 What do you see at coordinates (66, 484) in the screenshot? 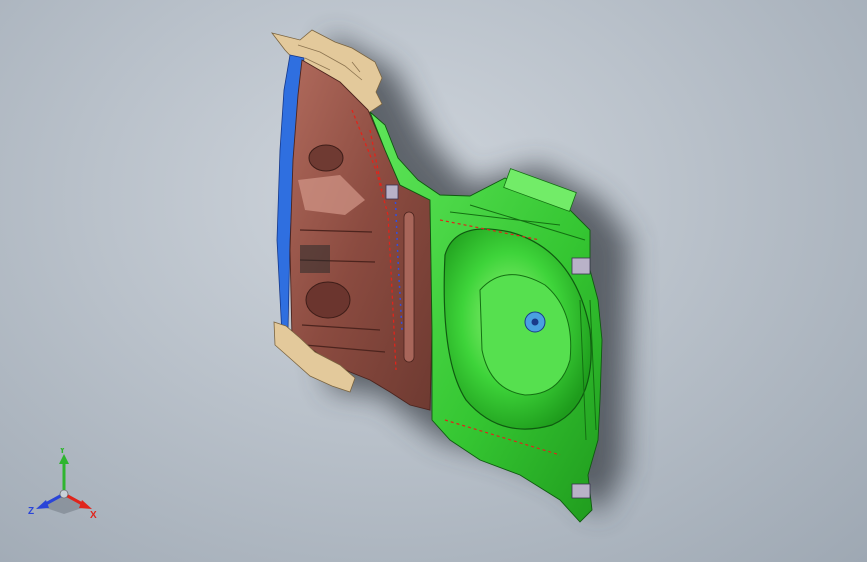
I see `orientation-triad: Y X Z` at bounding box center [66, 484].